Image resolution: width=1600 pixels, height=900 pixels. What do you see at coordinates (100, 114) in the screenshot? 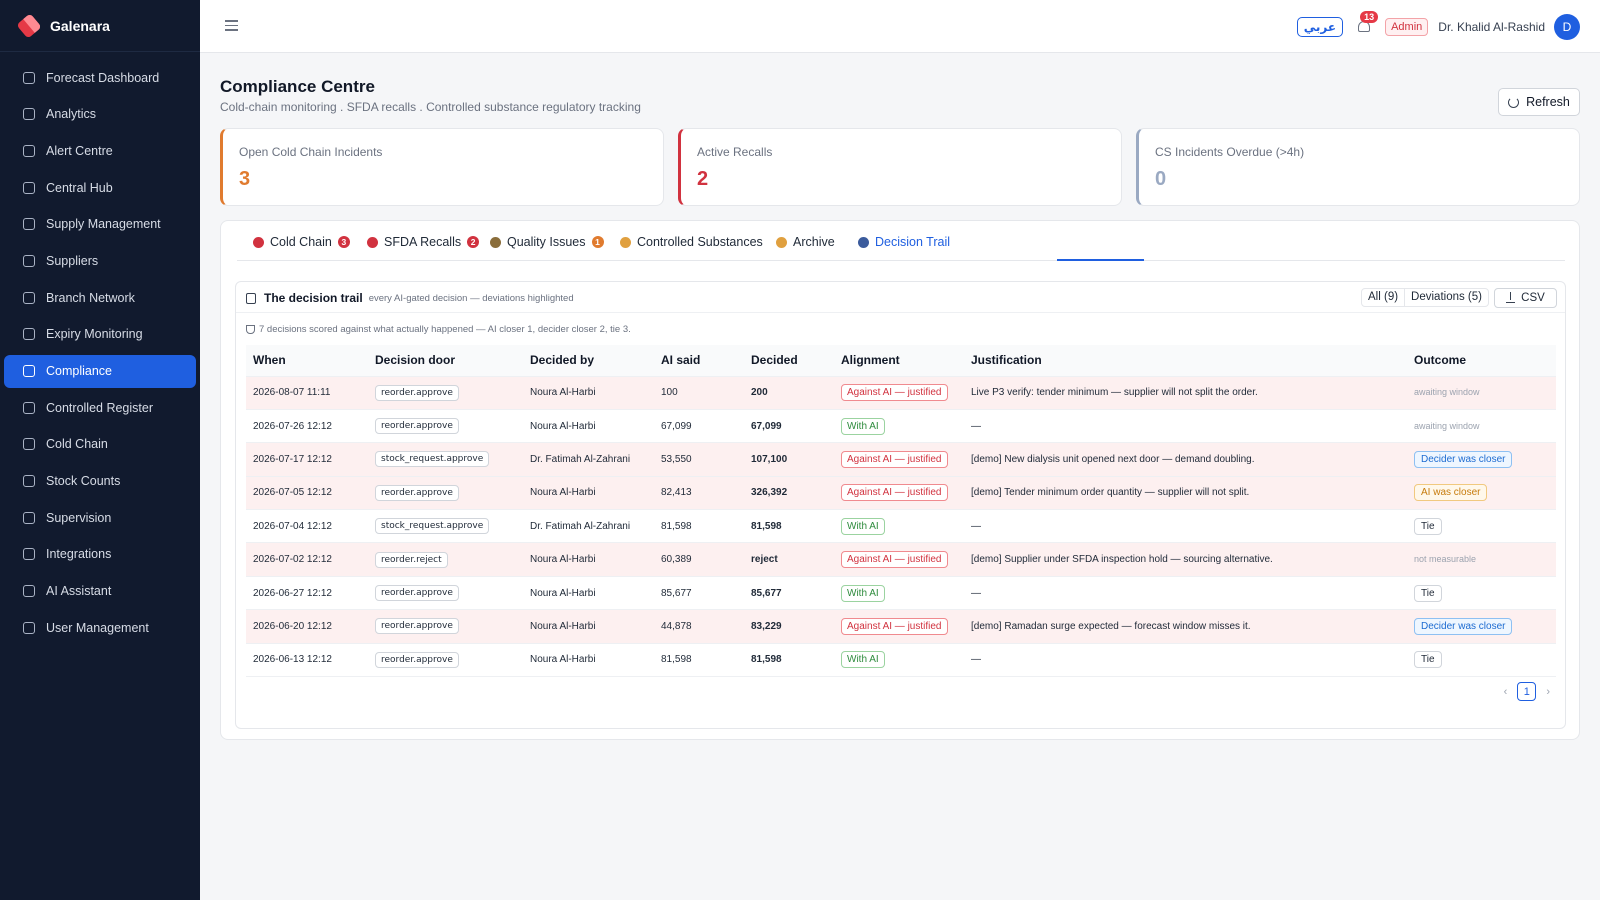
I see `sidebar-item-analytics: Analytics` at bounding box center [100, 114].